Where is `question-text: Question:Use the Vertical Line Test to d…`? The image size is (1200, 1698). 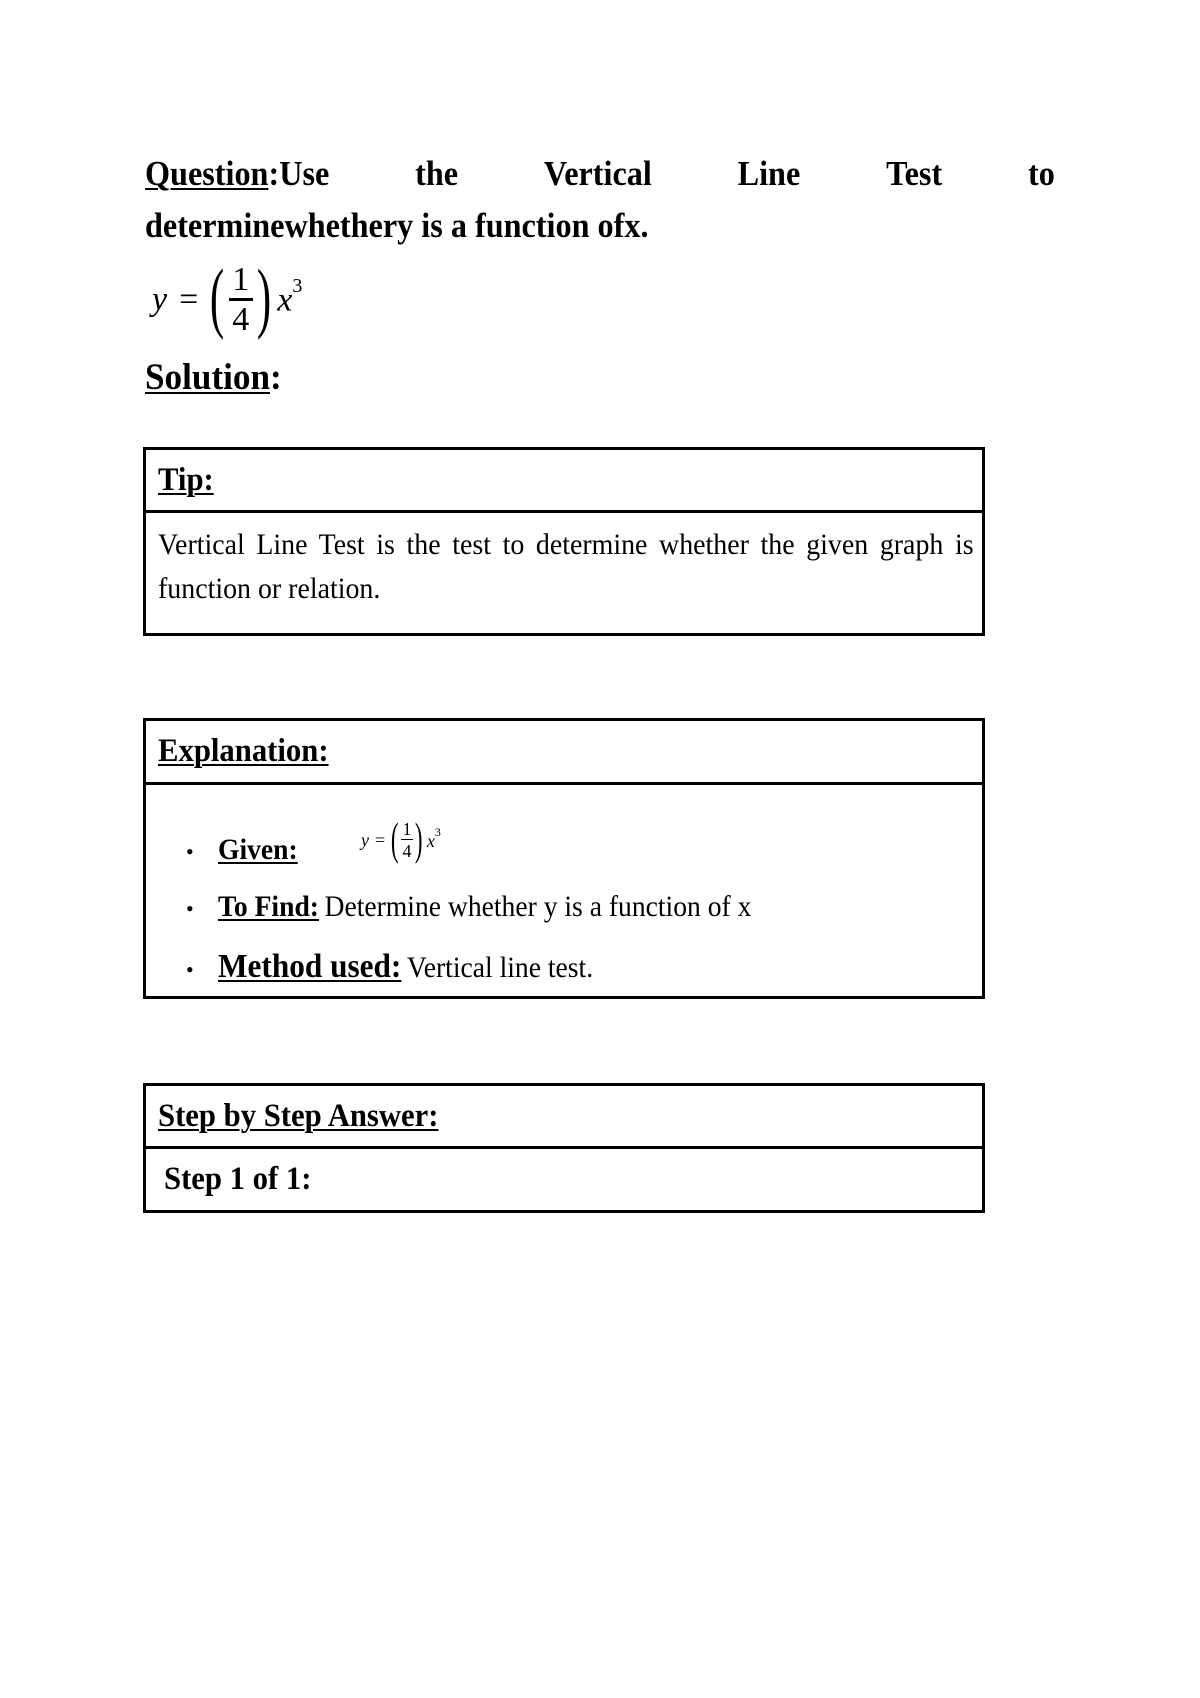 question-text: Question:Use the Vertical Line Test to d… is located at coordinates (600, 200).